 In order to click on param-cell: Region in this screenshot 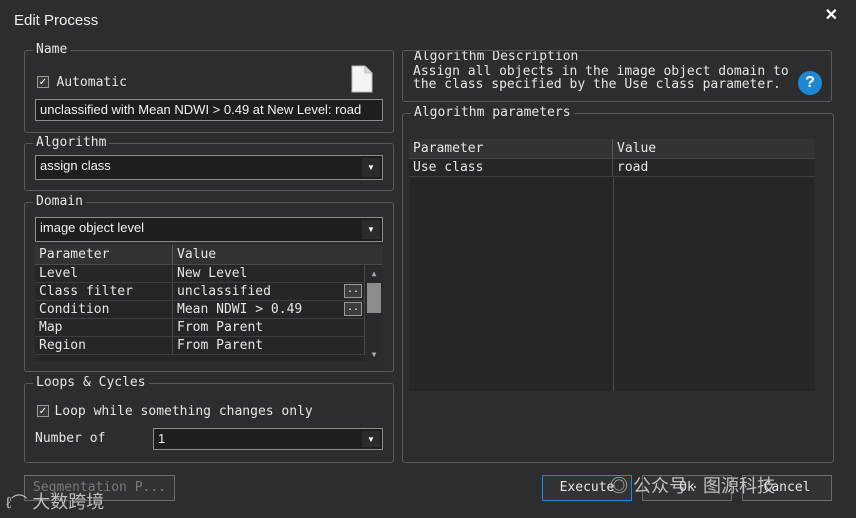, I will do `click(104, 345)`.